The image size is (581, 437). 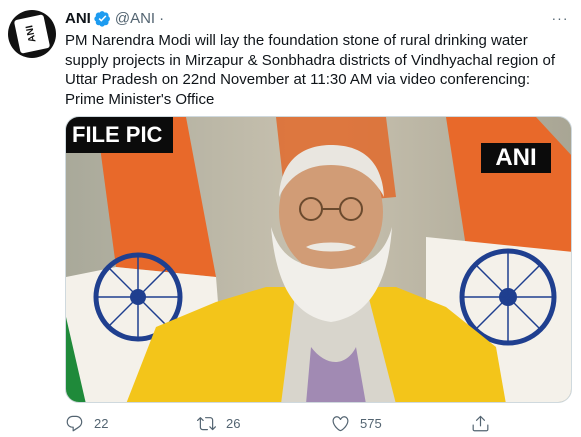 What do you see at coordinates (340, 423) in the screenshot?
I see `like-icon` at bounding box center [340, 423].